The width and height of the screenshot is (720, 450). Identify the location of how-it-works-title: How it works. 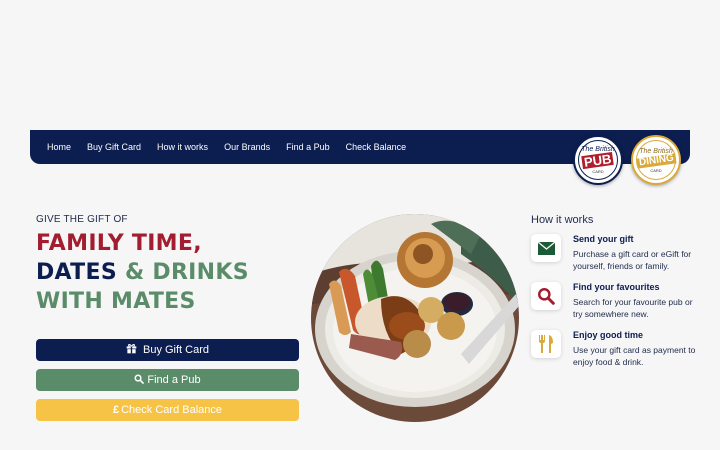
(562, 220).